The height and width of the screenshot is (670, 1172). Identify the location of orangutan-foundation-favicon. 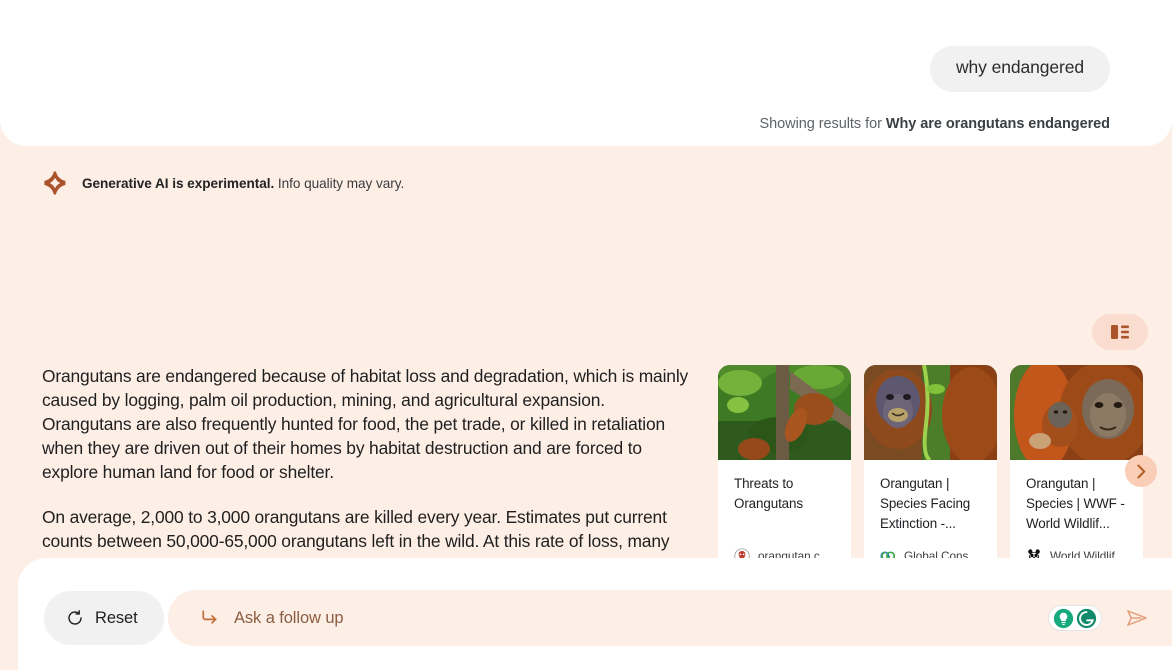
(742, 553).